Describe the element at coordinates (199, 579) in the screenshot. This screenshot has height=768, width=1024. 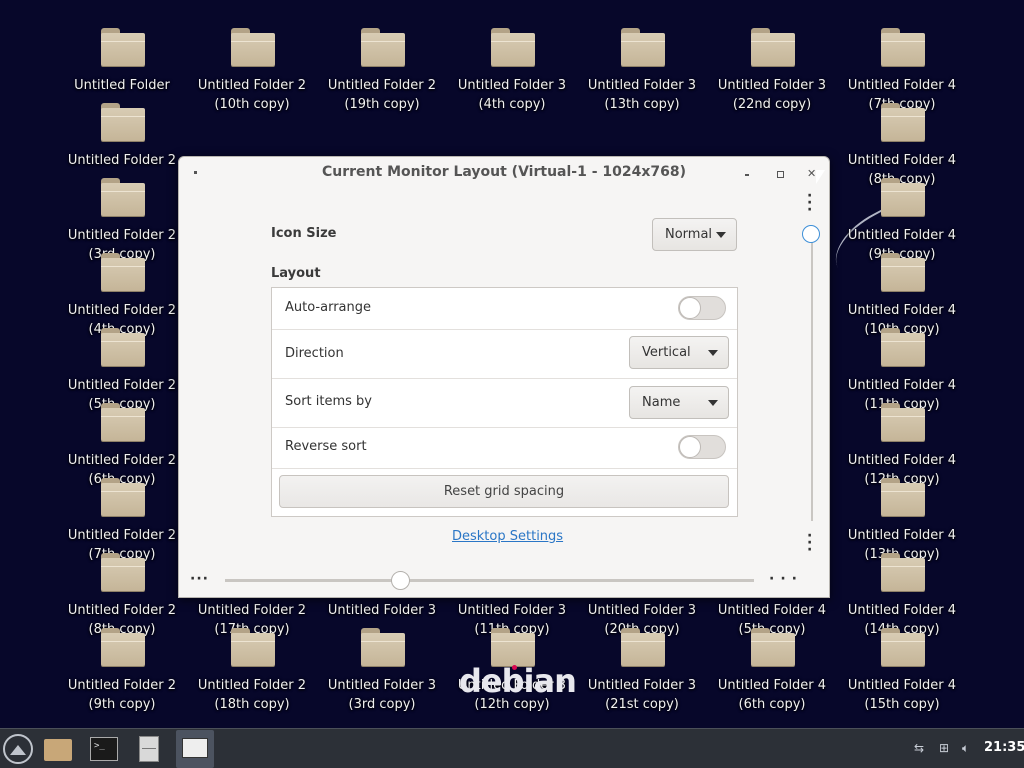
I see `horizontal-slider-left-dots: ···` at that location.